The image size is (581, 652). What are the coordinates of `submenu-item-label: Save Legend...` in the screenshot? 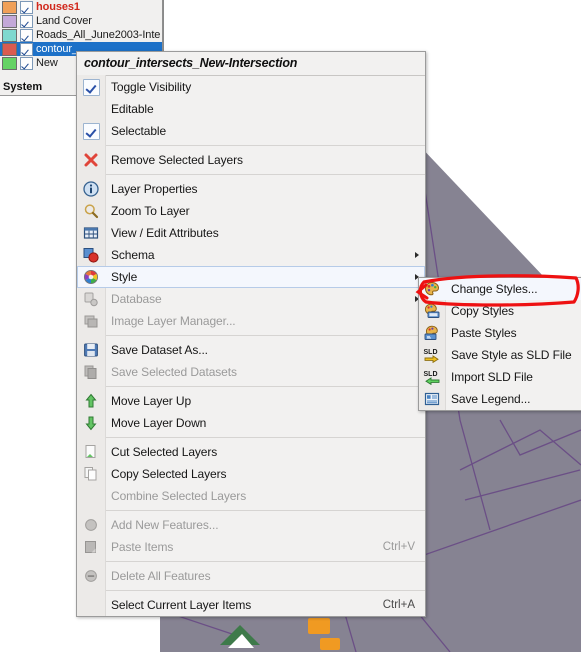 It's located at (491, 399).